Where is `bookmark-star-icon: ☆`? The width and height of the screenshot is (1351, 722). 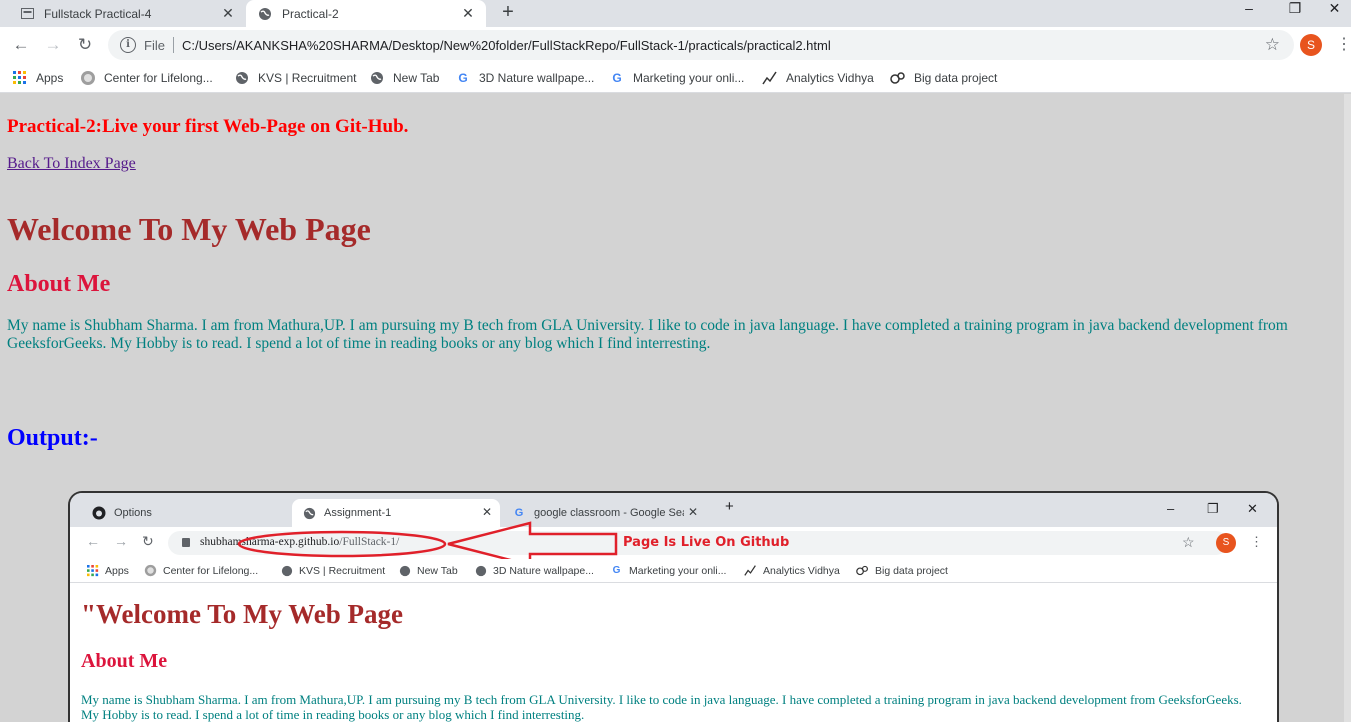 bookmark-star-icon: ☆ is located at coordinates (1272, 45).